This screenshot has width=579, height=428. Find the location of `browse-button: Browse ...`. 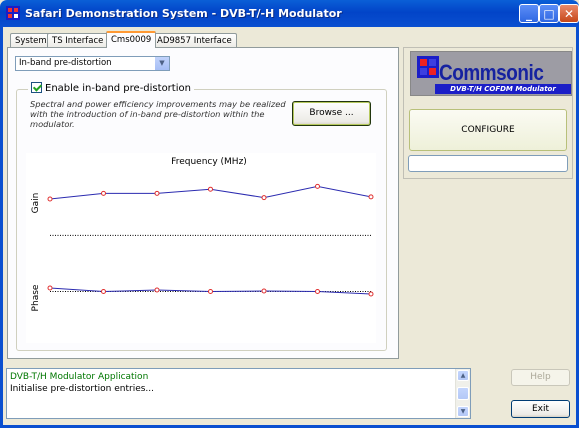

browse-button: Browse ... is located at coordinates (331, 113).